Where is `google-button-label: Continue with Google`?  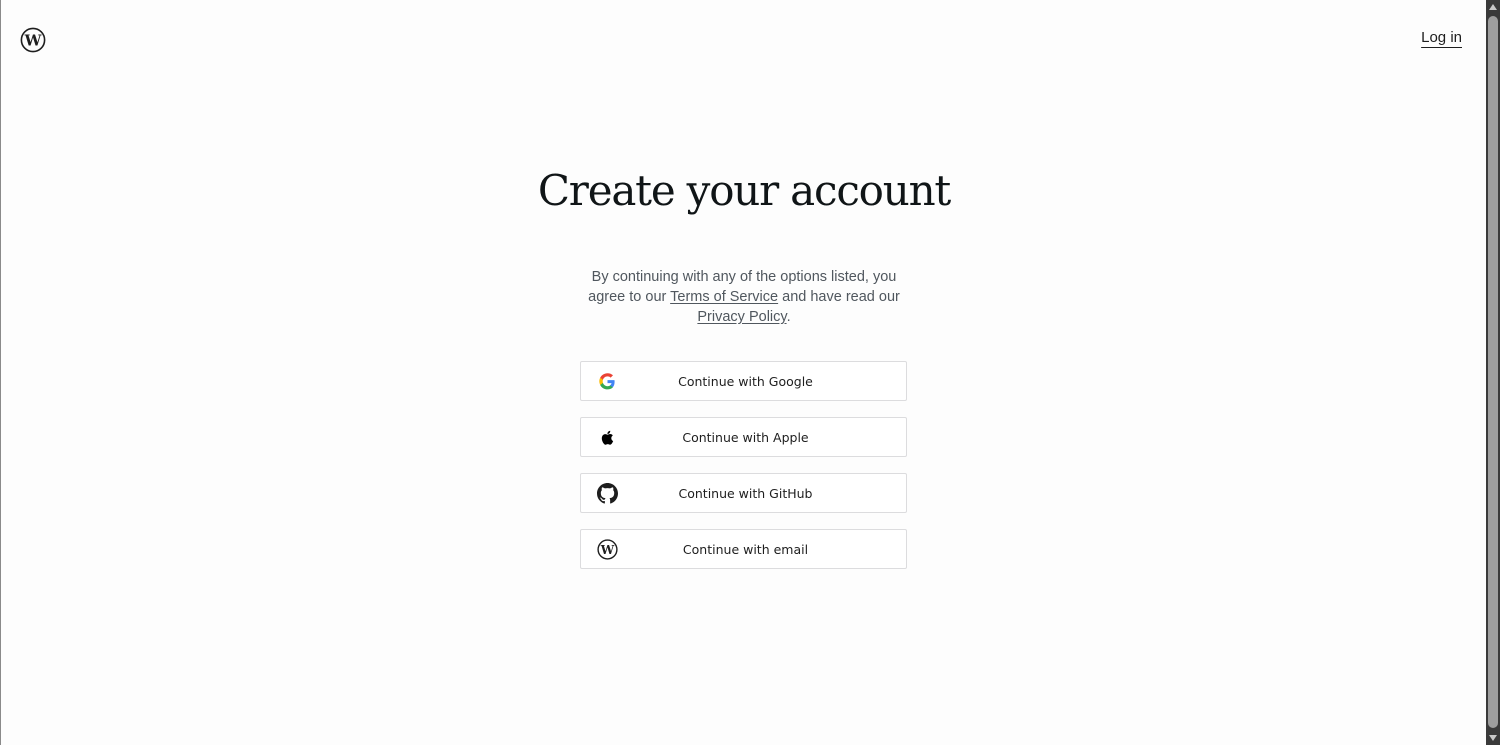
google-button-label: Continue with Google is located at coordinates (745, 381).